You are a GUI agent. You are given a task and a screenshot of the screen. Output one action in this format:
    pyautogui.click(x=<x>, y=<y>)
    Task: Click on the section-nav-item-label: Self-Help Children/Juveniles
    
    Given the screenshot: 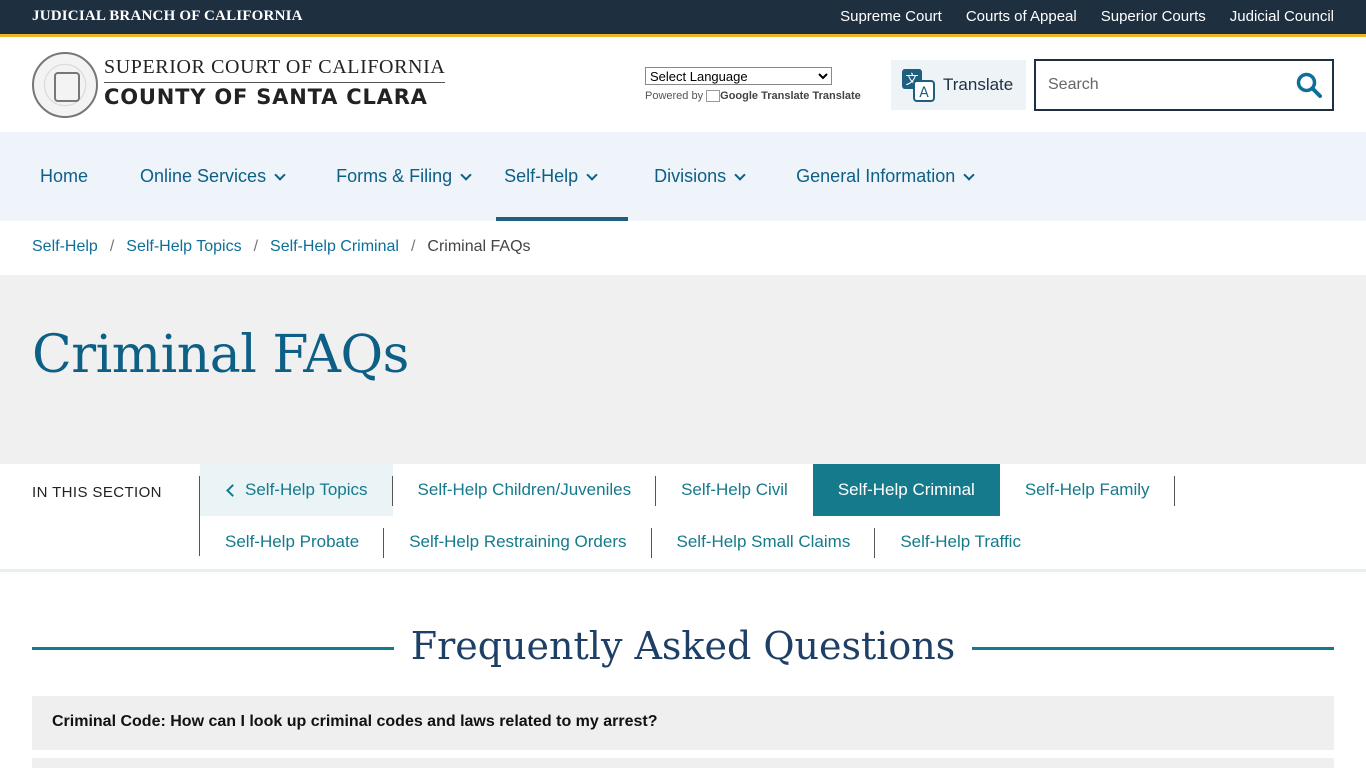 What is the action you would take?
    pyautogui.click(x=524, y=489)
    